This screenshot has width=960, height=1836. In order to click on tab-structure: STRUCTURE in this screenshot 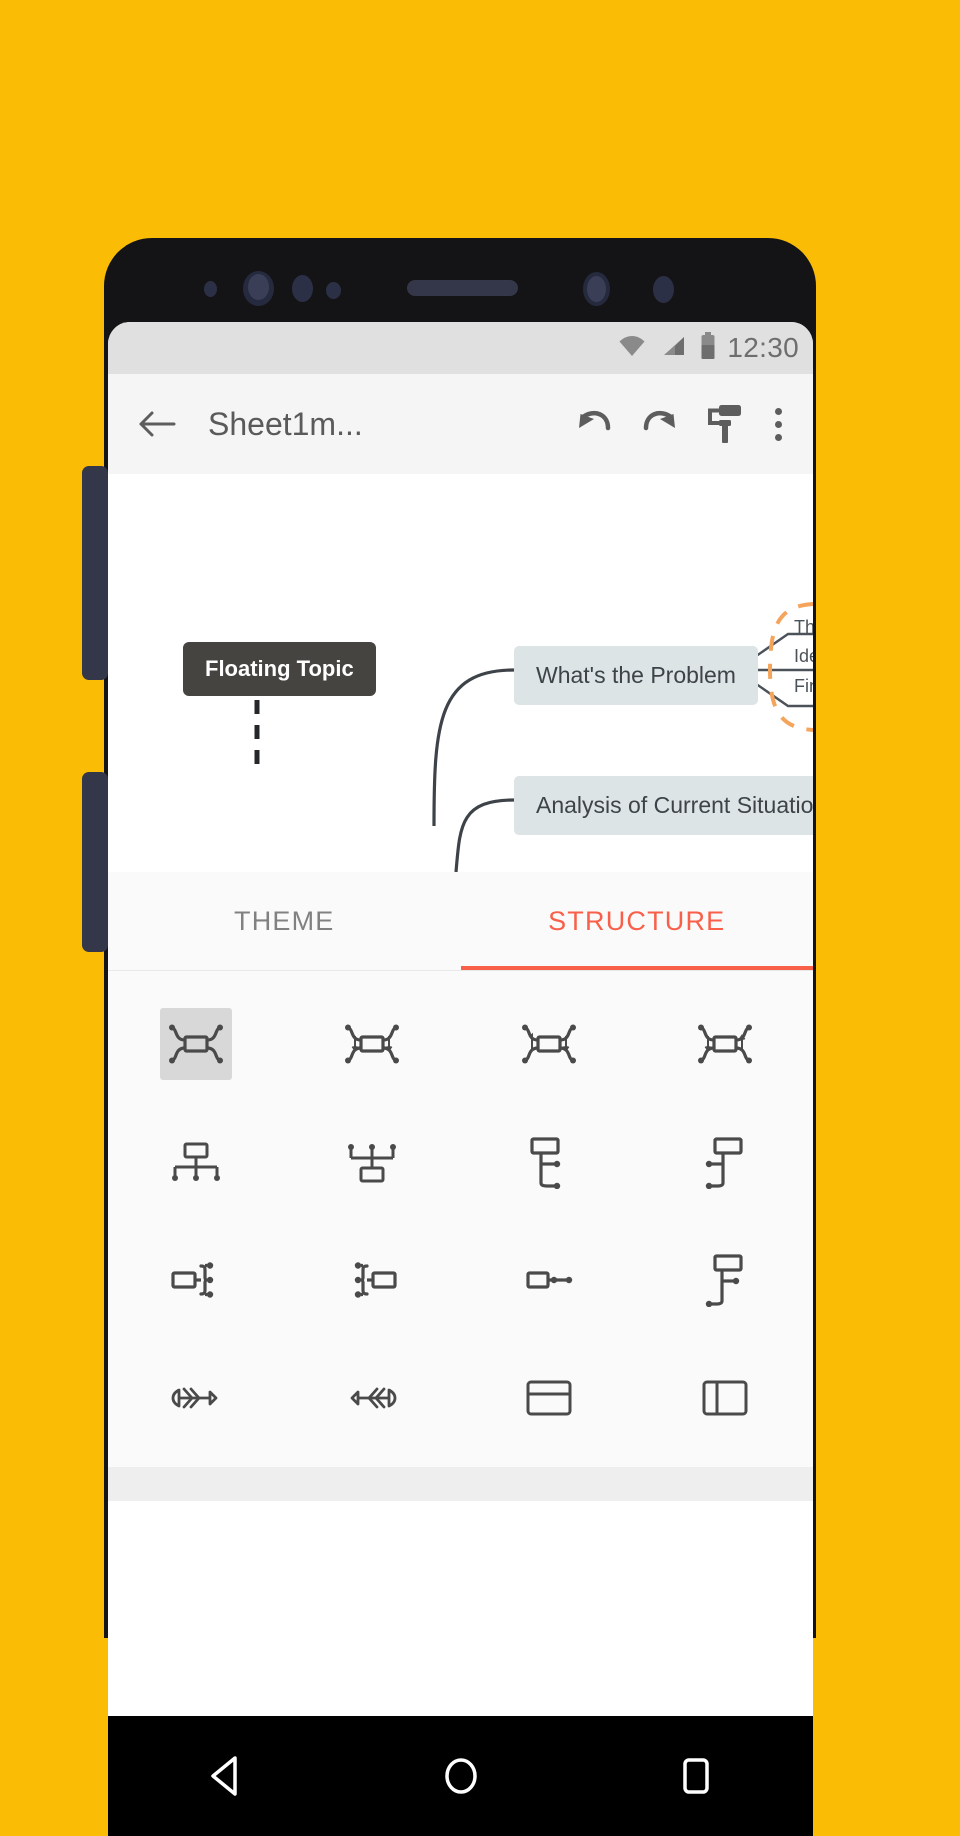, I will do `click(637, 921)`.